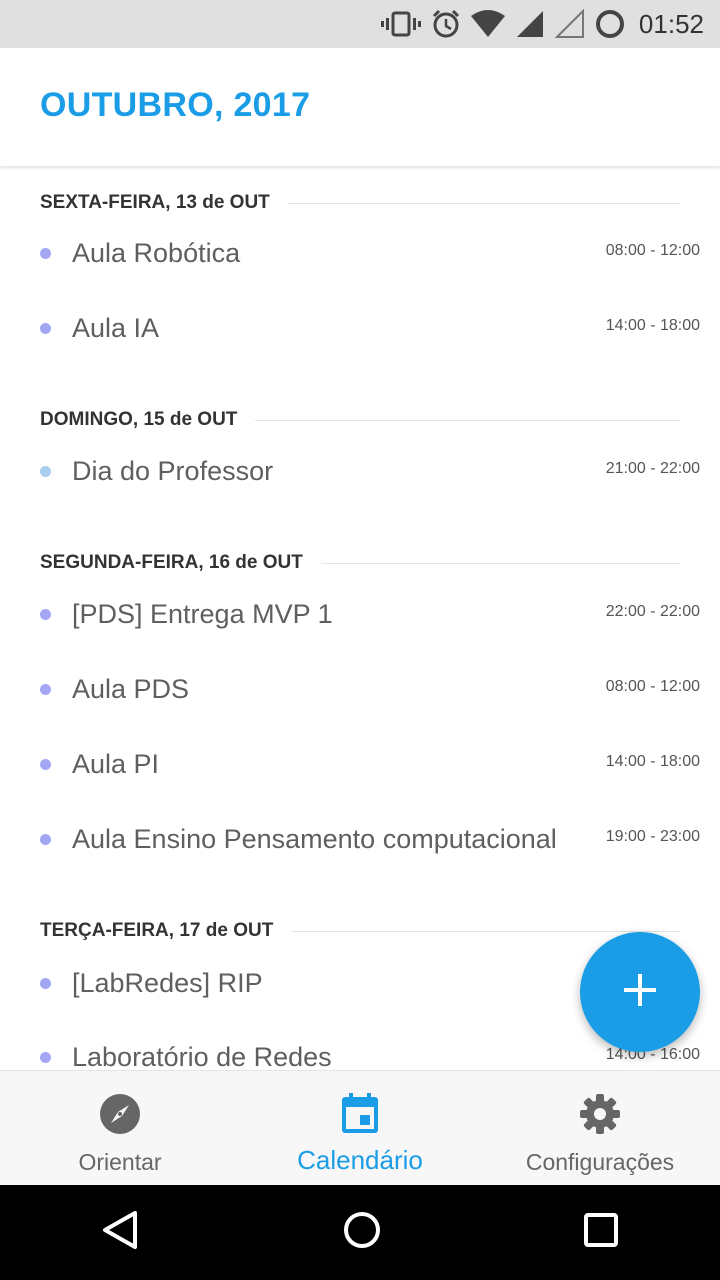 This screenshot has height=1280, width=720. I want to click on day-header: TERÇA-FEIRA, 17 de OUT, so click(360, 931).